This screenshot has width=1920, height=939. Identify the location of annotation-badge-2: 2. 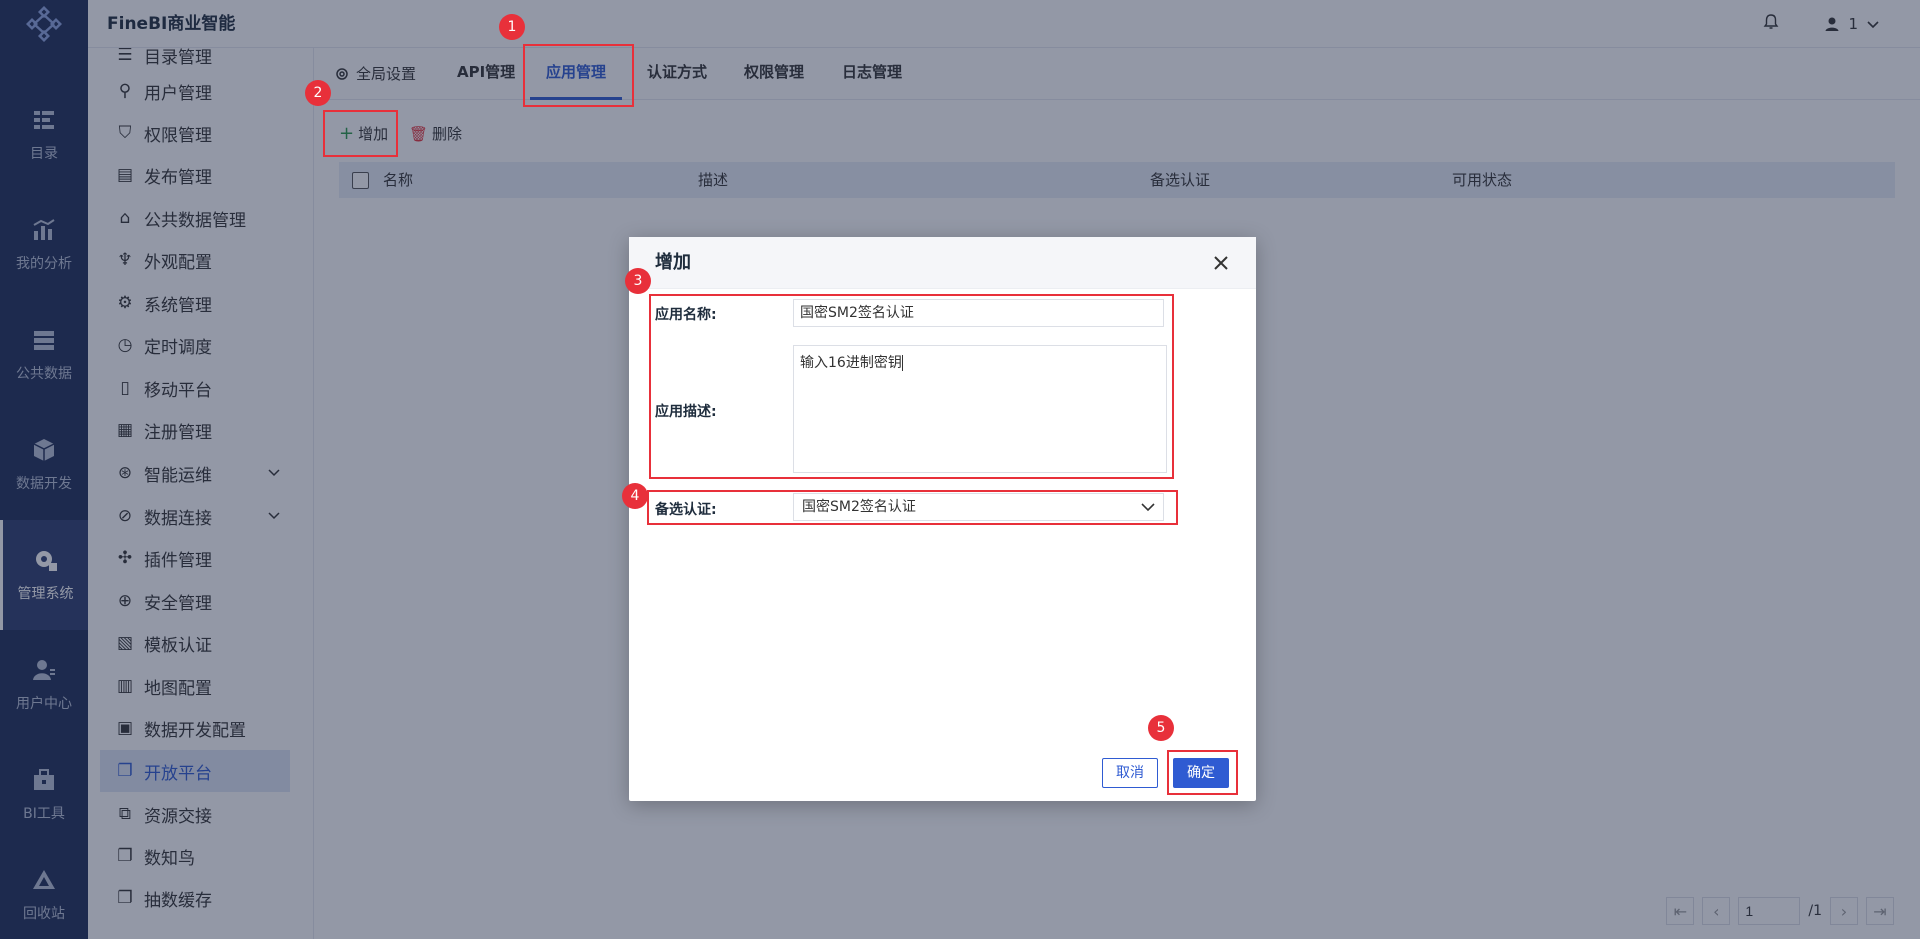
(318, 93).